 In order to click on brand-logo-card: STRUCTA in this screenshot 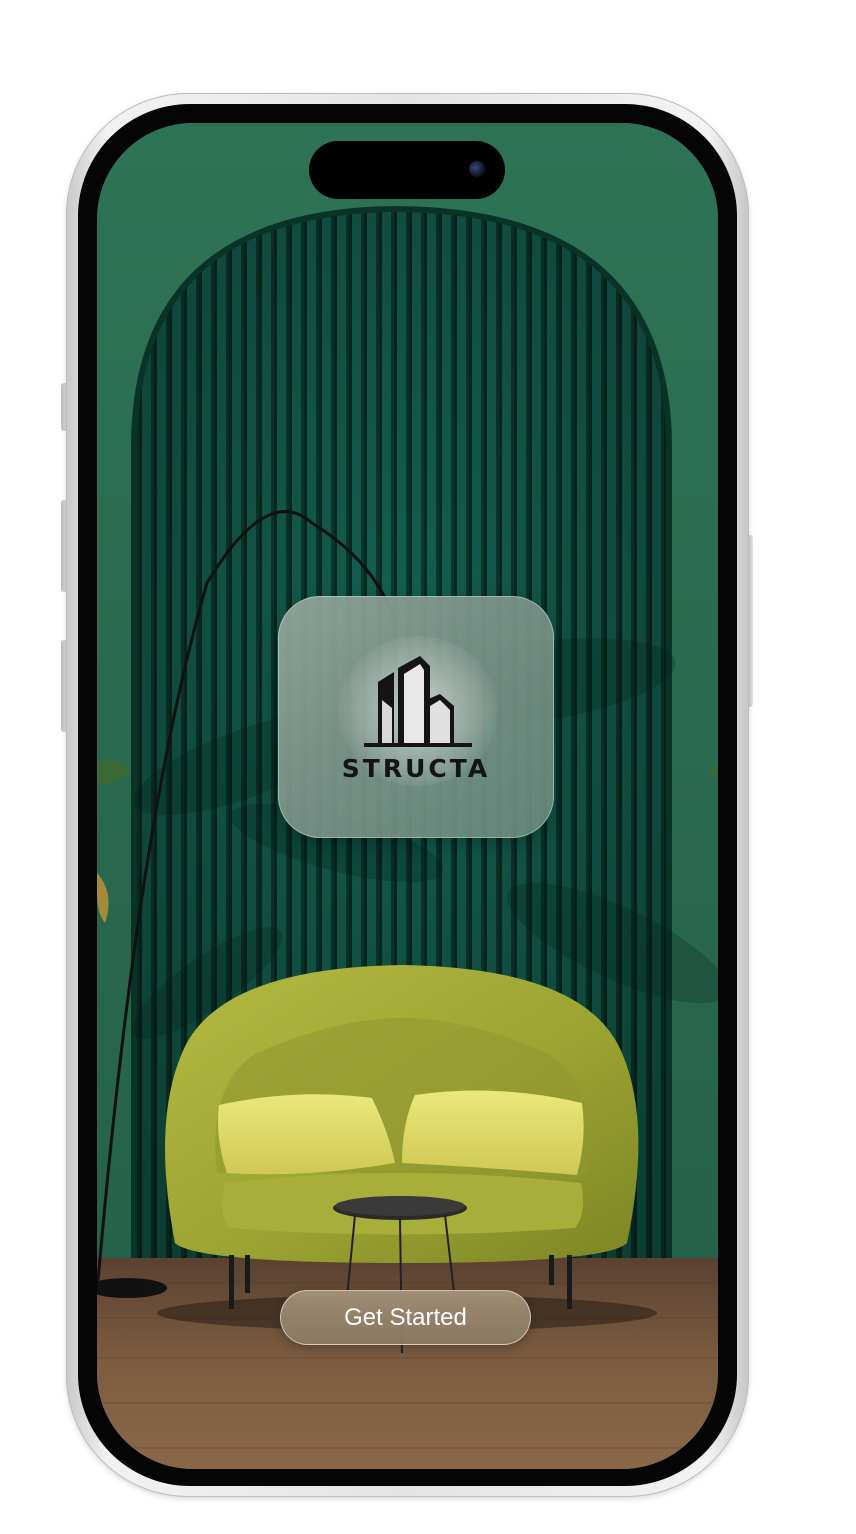, I will do `click(416, 717)`.